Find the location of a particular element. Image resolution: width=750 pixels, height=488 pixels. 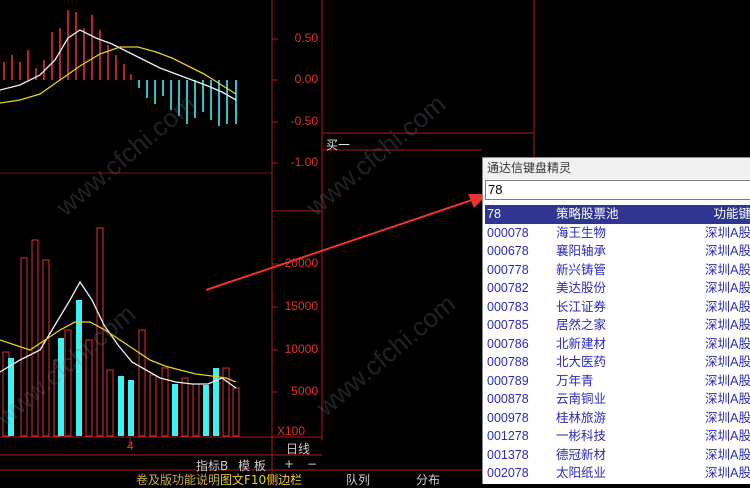

result-row: 001278 一彬科技 深圳A股 is located at coordinates (617, 436).